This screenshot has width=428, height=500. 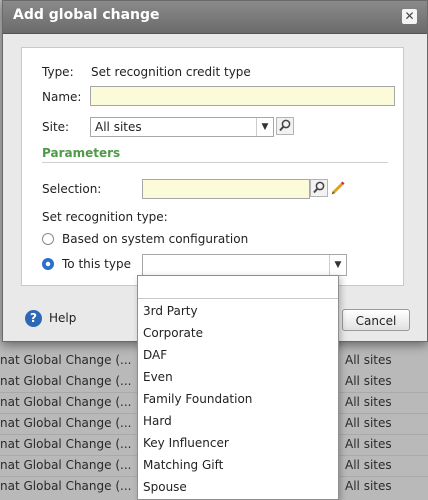 I want to click on pencil-icon, so click(x=338, y=188).